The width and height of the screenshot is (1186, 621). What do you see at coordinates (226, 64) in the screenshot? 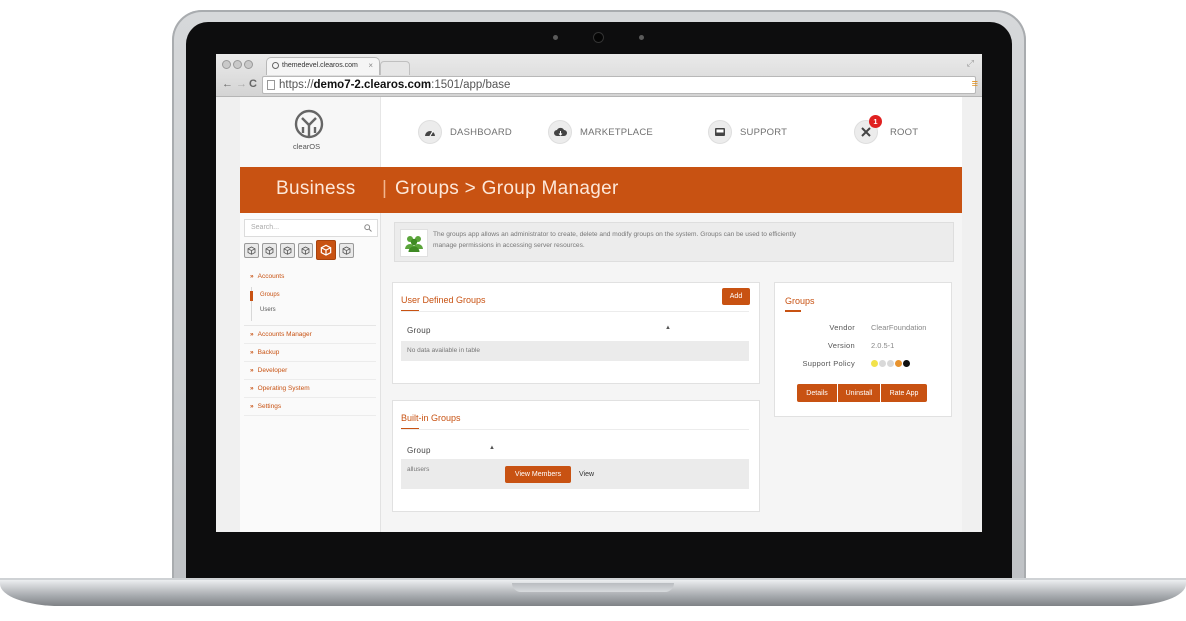
I see `window-close-button` at bounding box center [226, 64].